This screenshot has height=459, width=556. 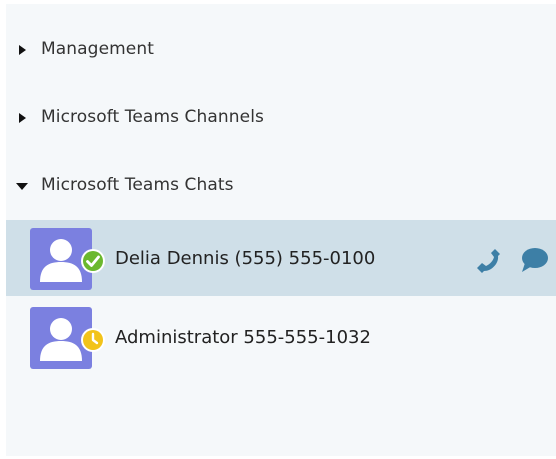 I want to click on available-status-icon, so click(x=93, y=261).